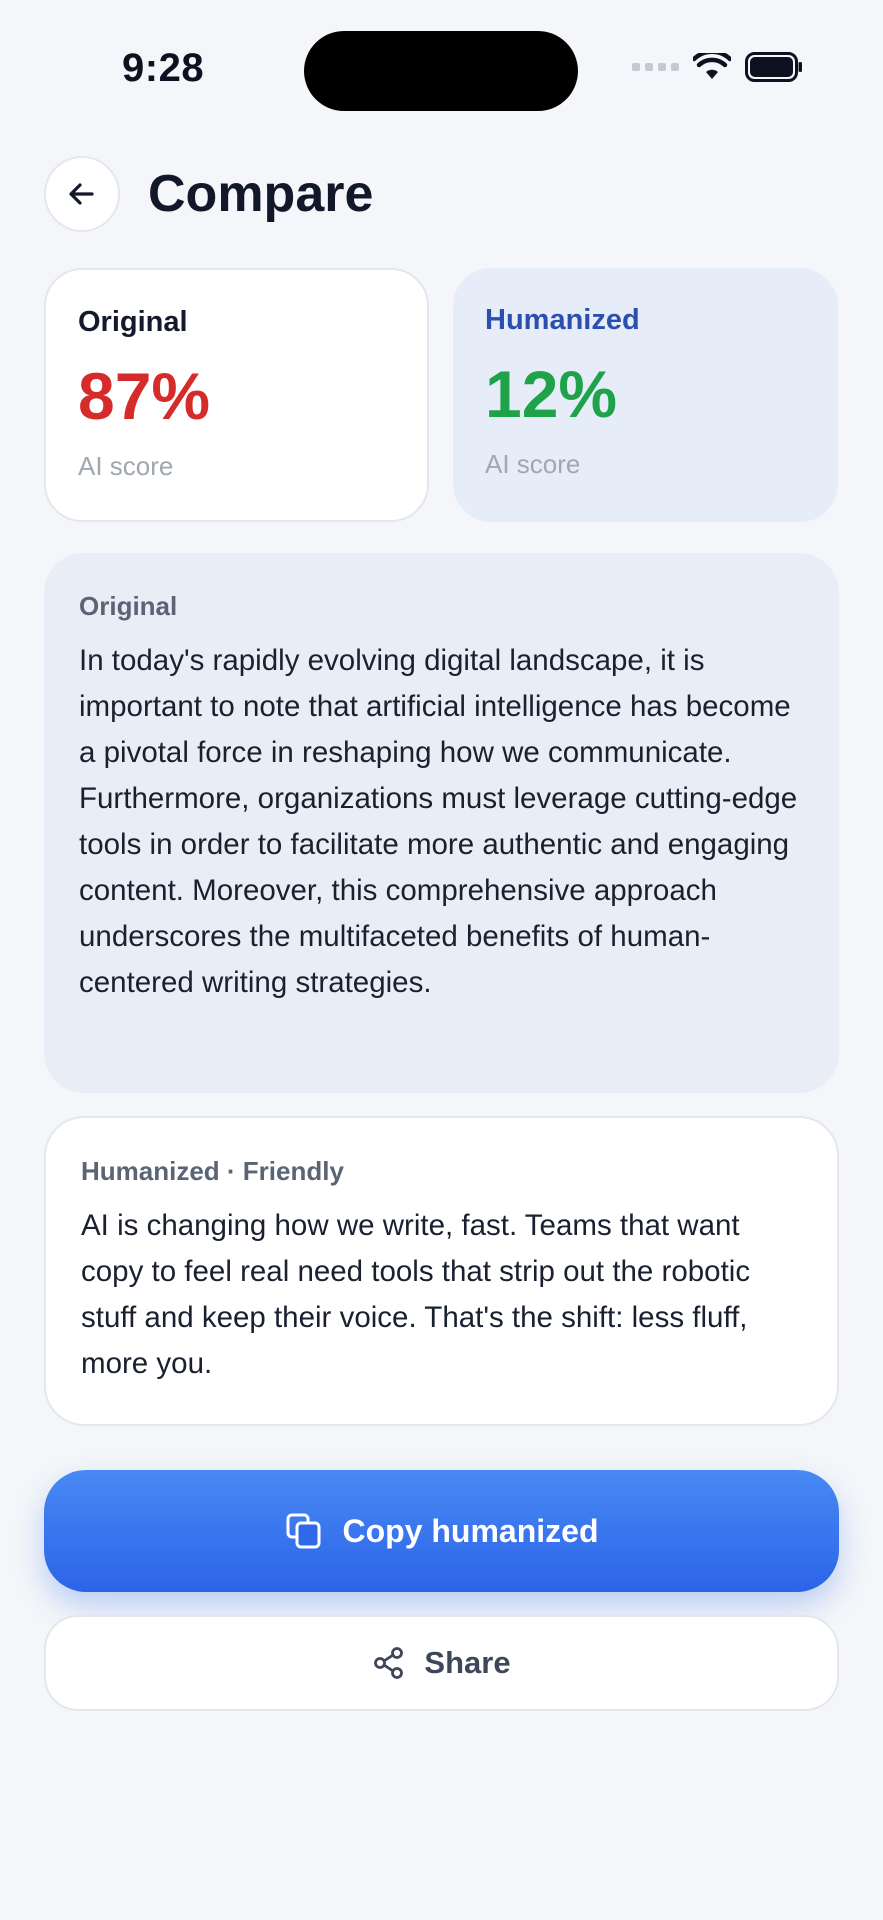  I want to click on humanized-score-value: 12%, so click(551, 394).